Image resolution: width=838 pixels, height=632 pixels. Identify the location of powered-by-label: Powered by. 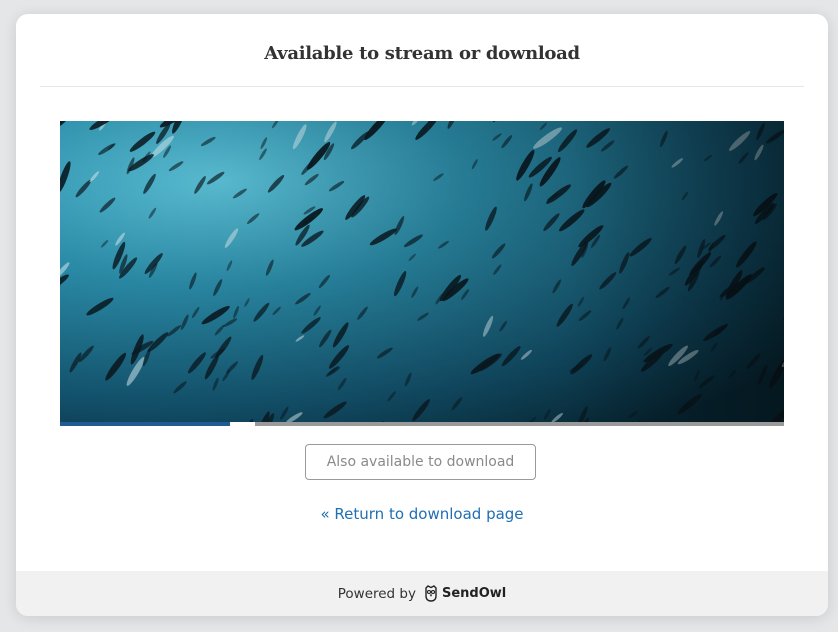
(376, 593).